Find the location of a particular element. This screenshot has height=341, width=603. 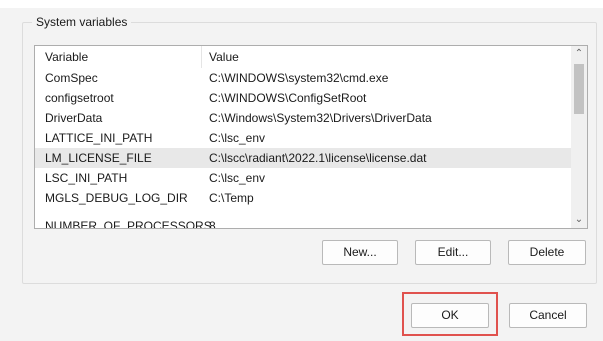

variable-value: 8 is located at coordinates (212, 224).